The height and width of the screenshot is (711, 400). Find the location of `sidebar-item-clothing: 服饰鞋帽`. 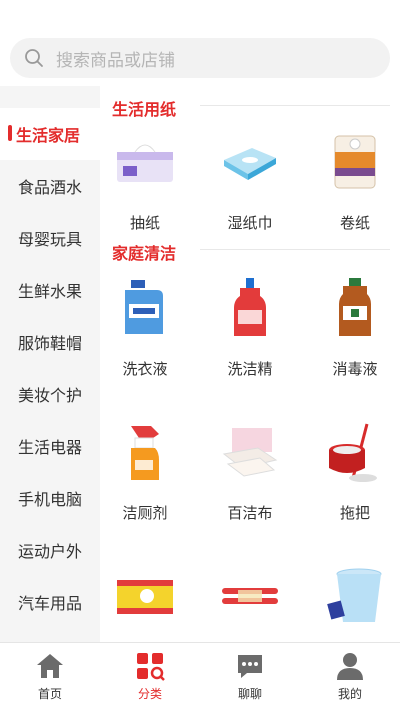

sidebar-item-clothing: 服饰鞋帽 is located at coordinates (50, 342).